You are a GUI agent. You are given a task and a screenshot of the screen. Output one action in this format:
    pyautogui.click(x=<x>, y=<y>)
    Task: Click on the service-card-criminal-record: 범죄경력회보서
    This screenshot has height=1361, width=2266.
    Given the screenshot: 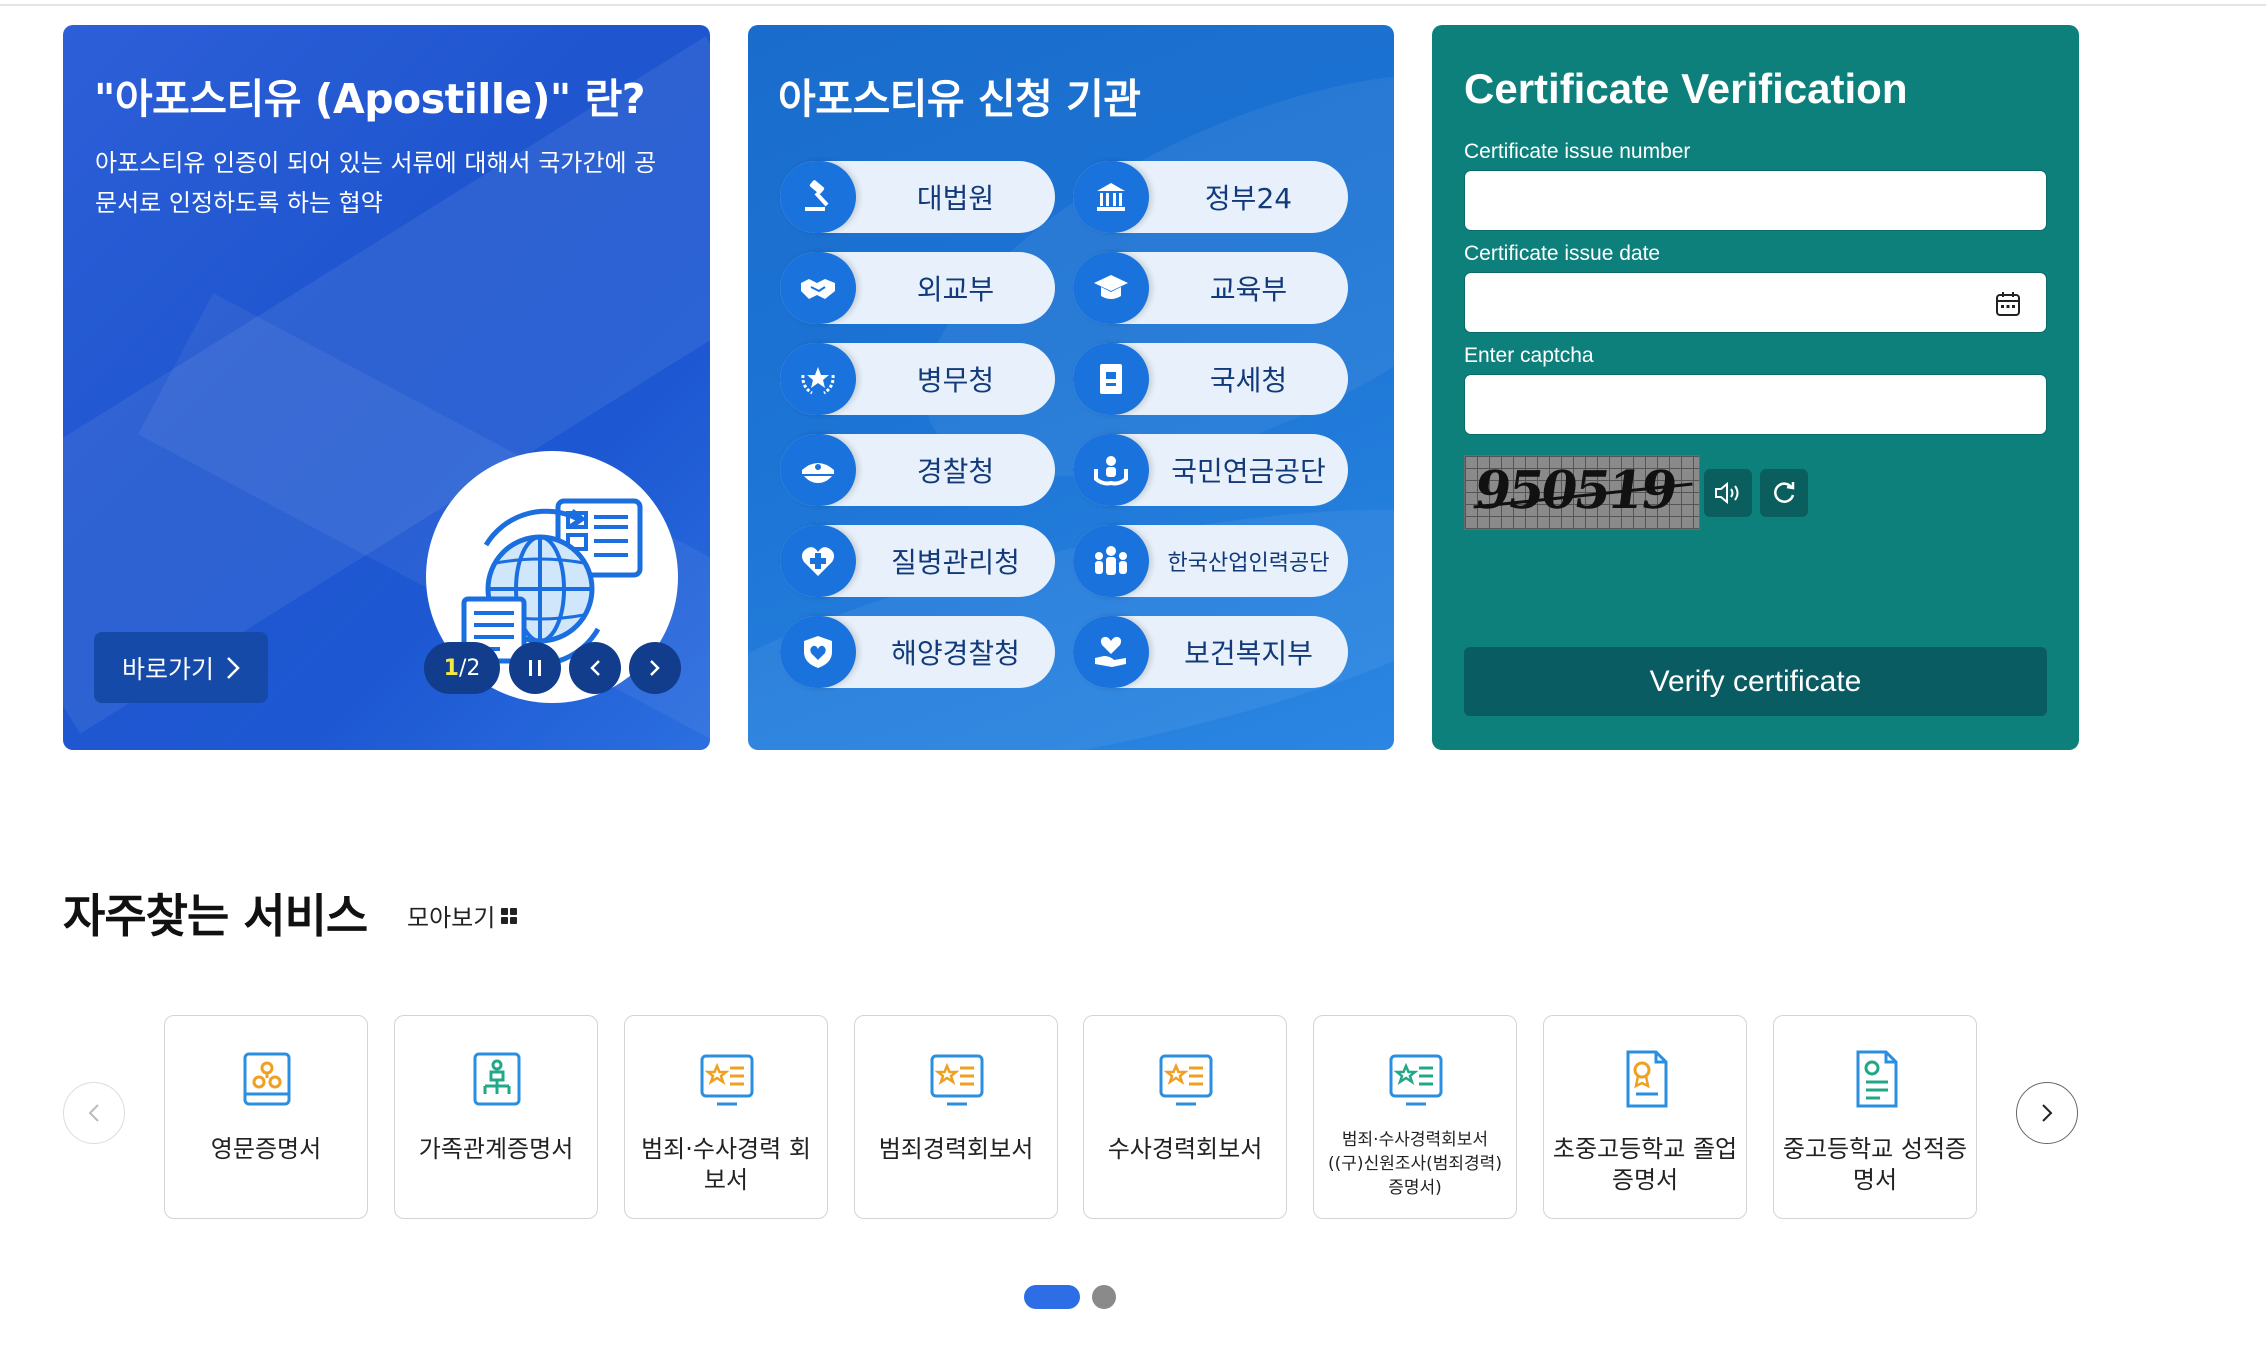 What is the action you would take?
    pyautogui.click(x=956, y=1117)
    